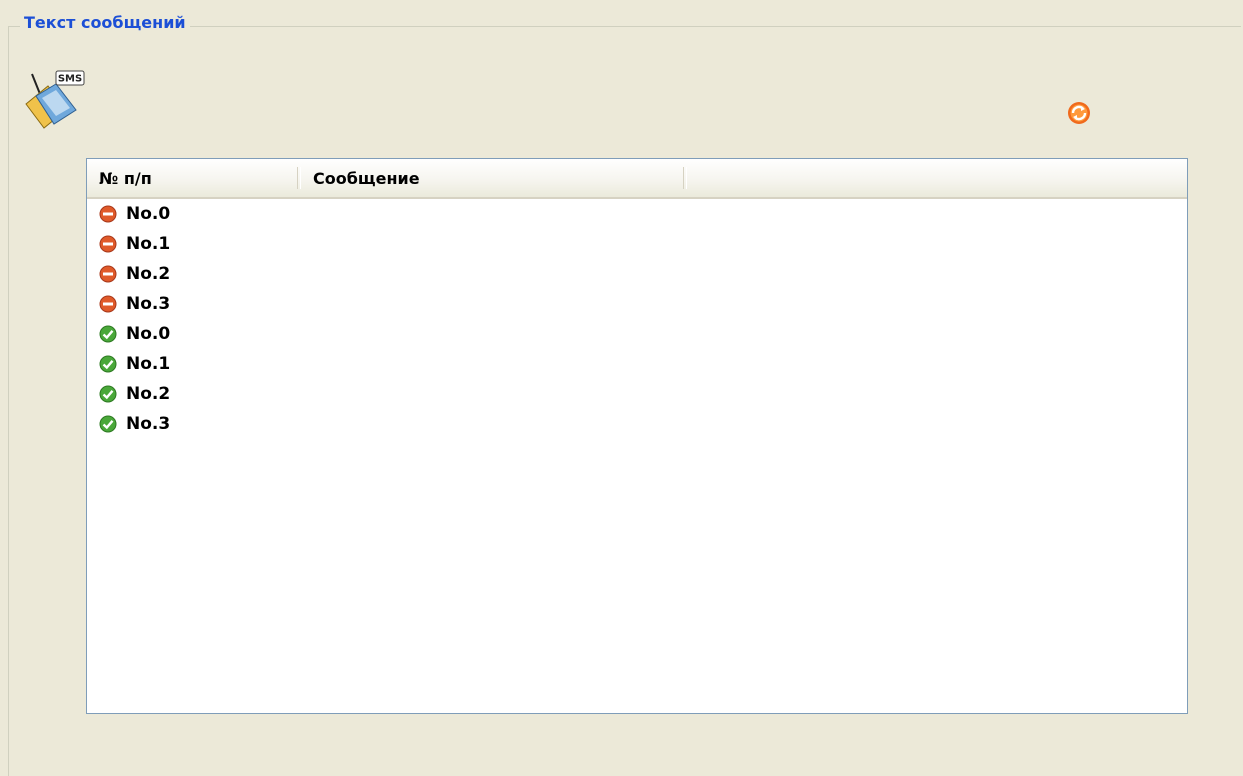 The width and height of the screenshot is (1243, 776). Describe the element at coordinates (1079, 113) in the screenshot. I see `refresh-icon` at that location.